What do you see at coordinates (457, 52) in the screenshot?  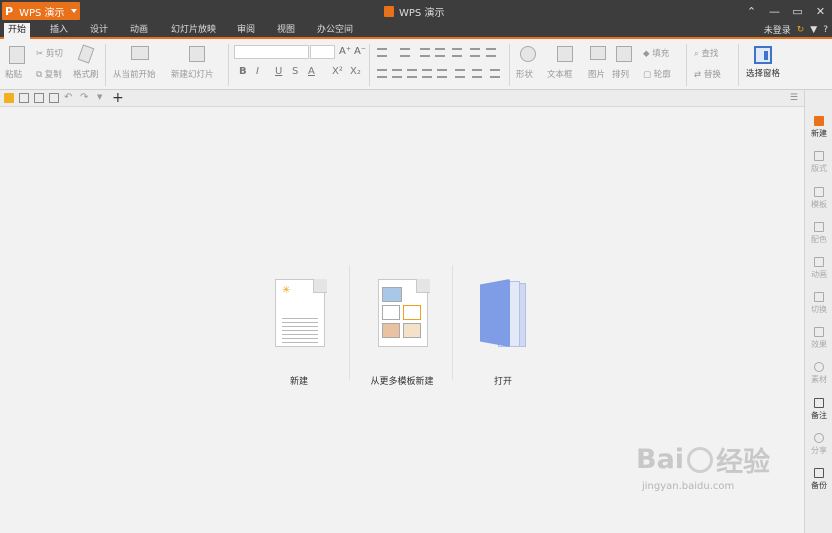 I see `line-spacing-icon` at bounding box center [457, 52].